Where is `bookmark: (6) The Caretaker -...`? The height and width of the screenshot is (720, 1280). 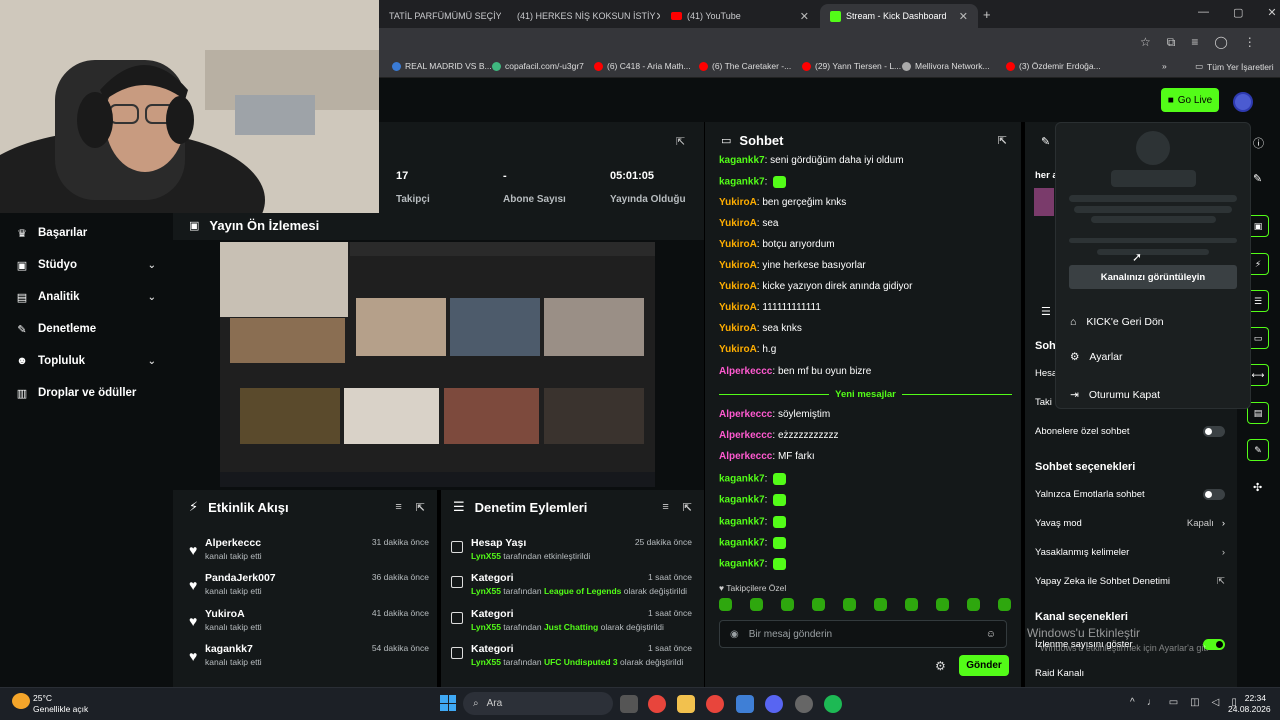
bookmark: (6) The Caretaker -... is located at coordinates (745, 66).